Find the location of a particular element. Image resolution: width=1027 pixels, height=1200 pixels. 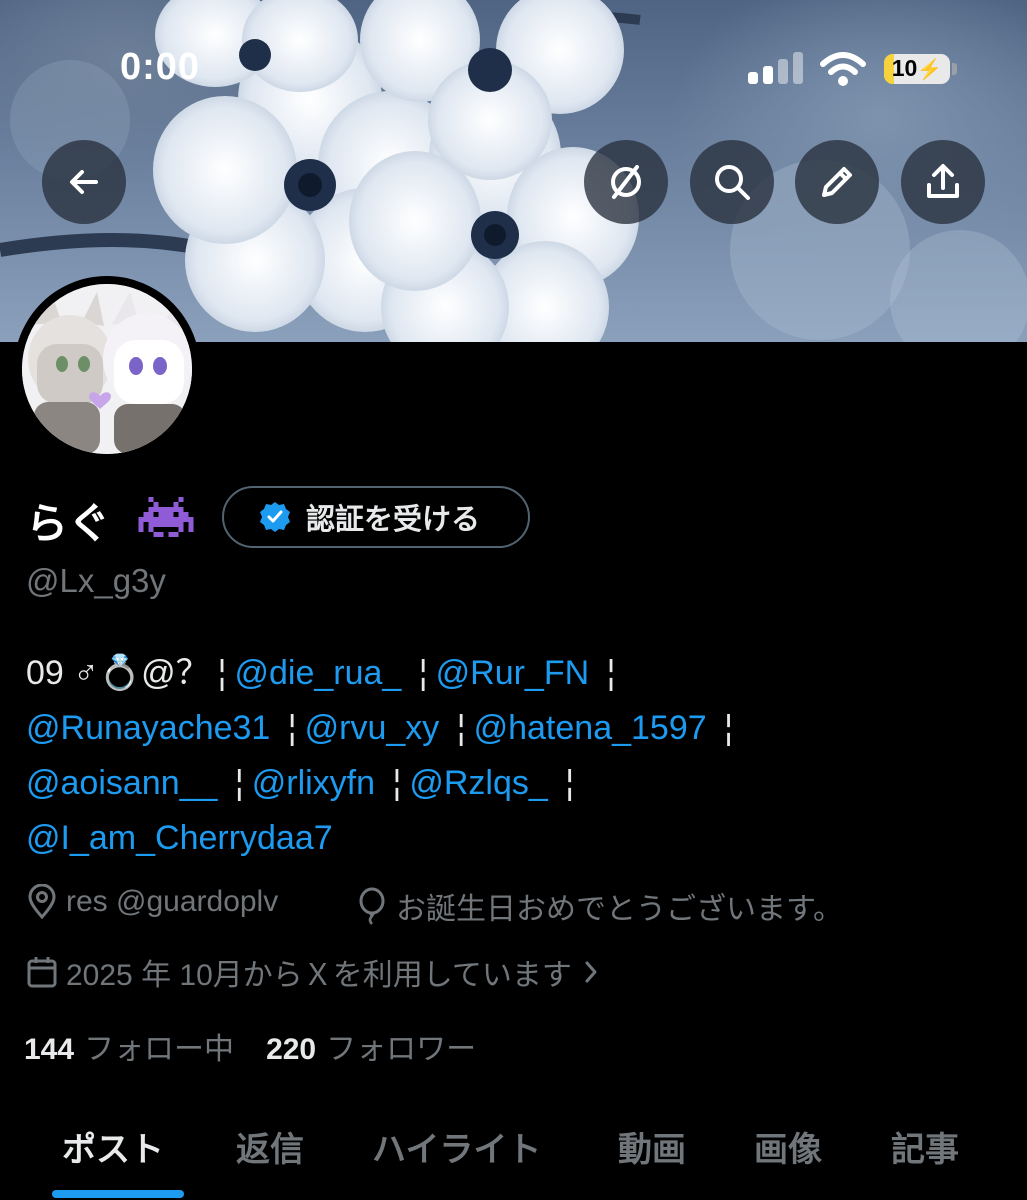

balloon-icon is located at coordinates (372, 906).